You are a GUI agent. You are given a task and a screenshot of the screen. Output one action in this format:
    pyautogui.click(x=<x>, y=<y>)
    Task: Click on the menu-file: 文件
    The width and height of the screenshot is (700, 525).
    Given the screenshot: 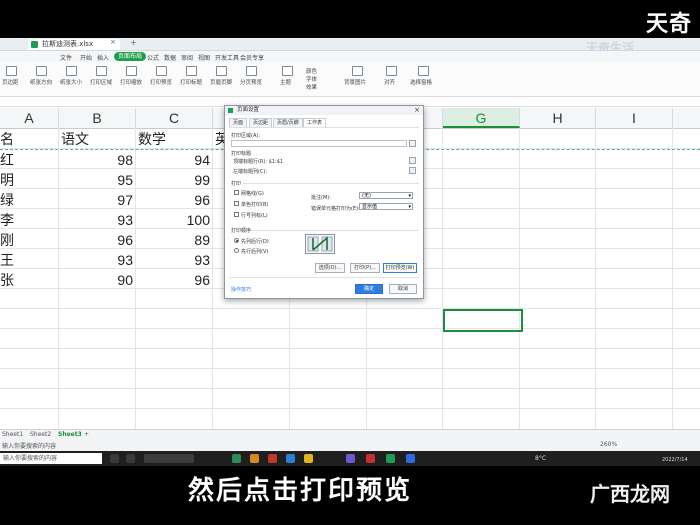 What is the action you would take?
    pyautogui.click(x=66, y=57)
    